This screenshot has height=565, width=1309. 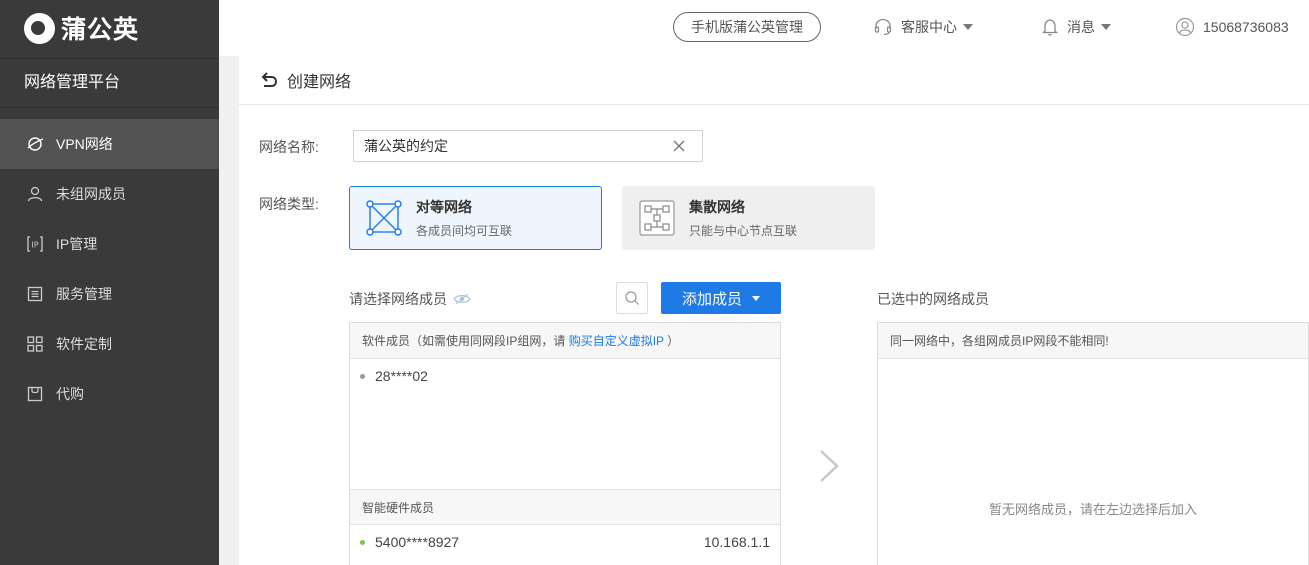 What do you see at coordinates (417, 542) in the screenshot?
I see `member-id: 5400****8927` at bounding box center [417, 542].